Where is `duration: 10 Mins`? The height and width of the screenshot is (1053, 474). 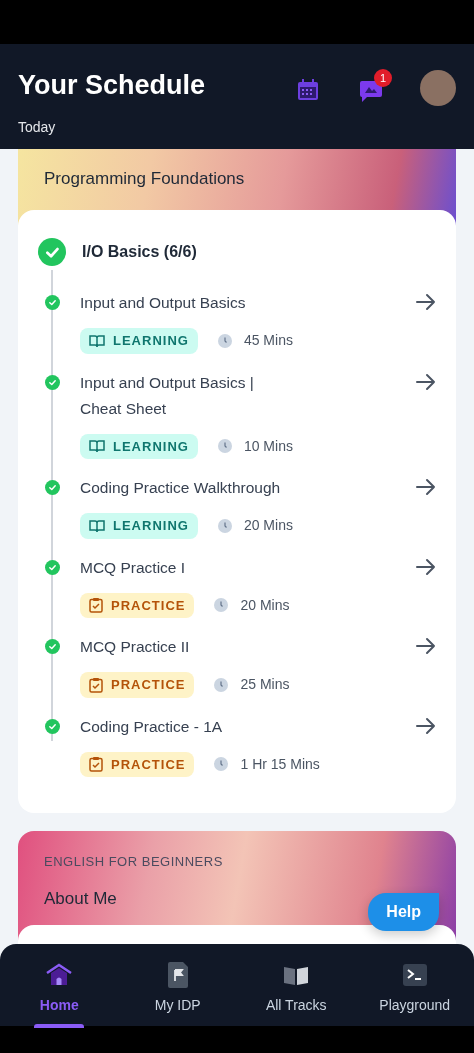
duration: 10 Mins is located at coordinates (268, 446).